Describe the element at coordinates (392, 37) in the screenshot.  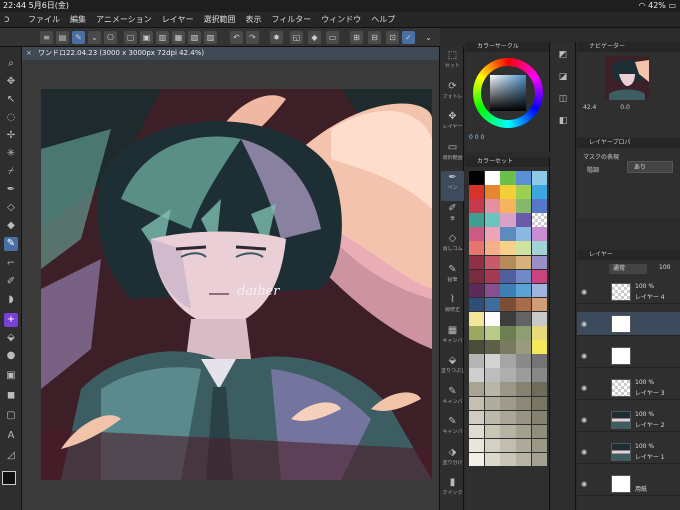
I see `ruler-icon: ⊡` at that location.